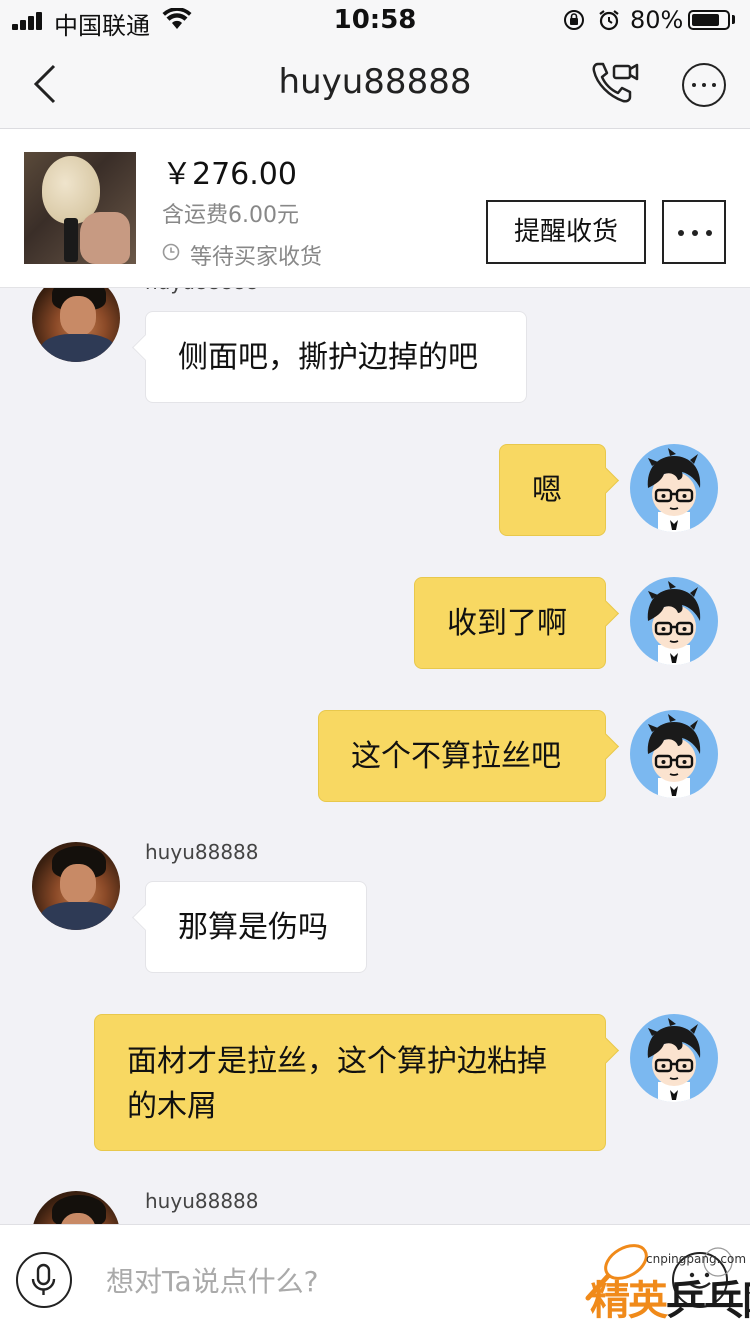  I want to click on battery-percentage: 80%, so click(657, 20).